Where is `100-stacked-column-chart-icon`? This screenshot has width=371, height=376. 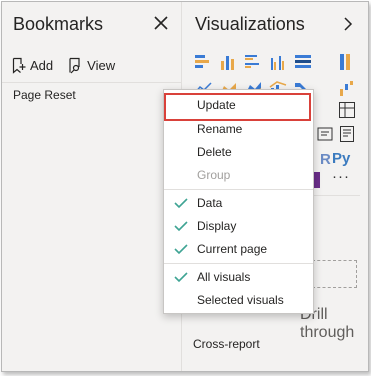 100-stacked-column-chart-icon is located at coordinates (347, 62).